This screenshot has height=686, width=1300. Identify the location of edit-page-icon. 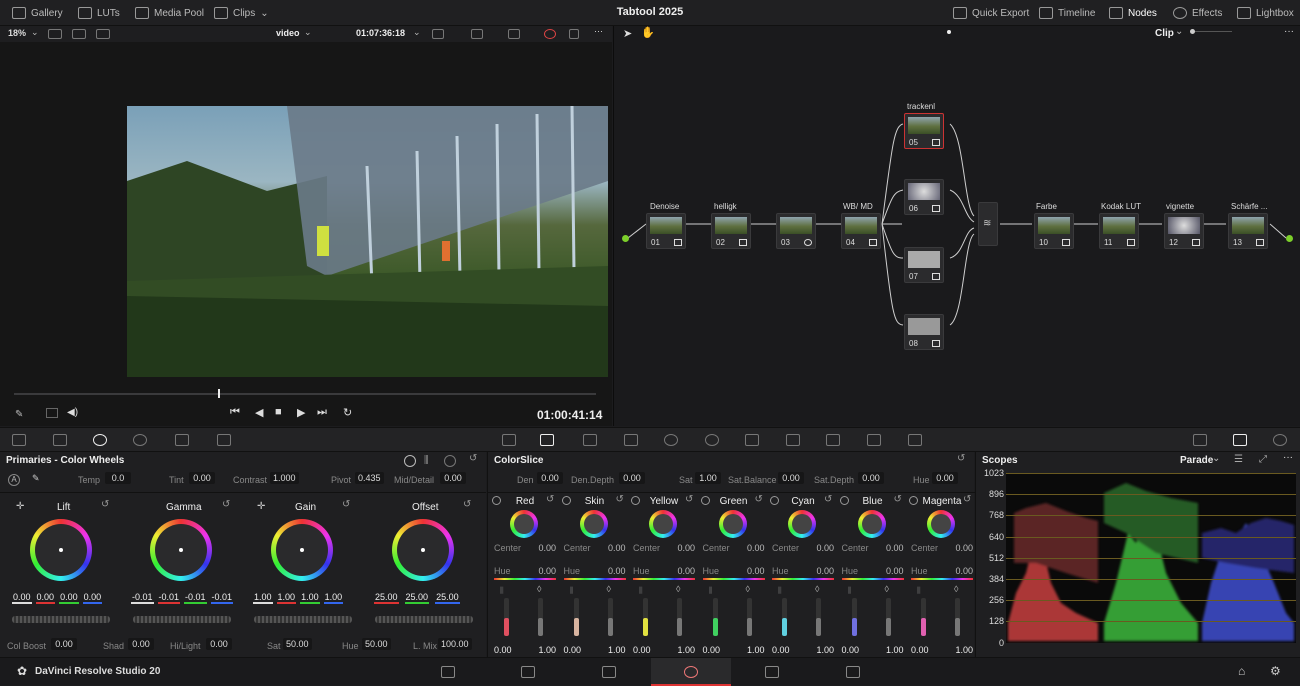
(609, 672).